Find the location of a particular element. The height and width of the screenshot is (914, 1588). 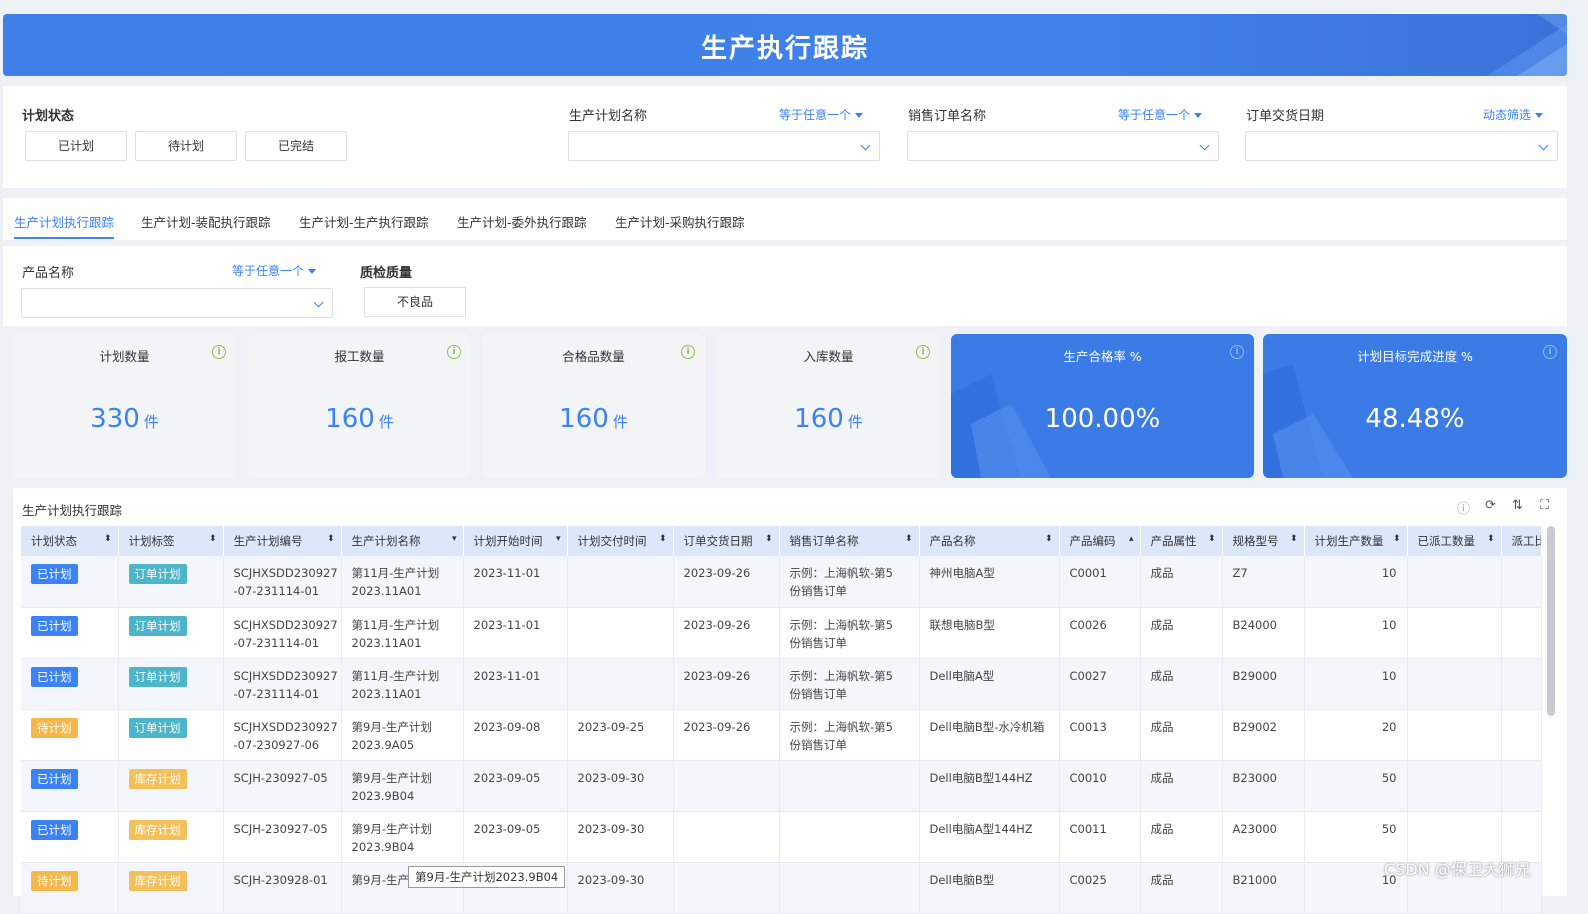

plan-name-operator: 等于任意一个 is located at coordinates (821, 114).